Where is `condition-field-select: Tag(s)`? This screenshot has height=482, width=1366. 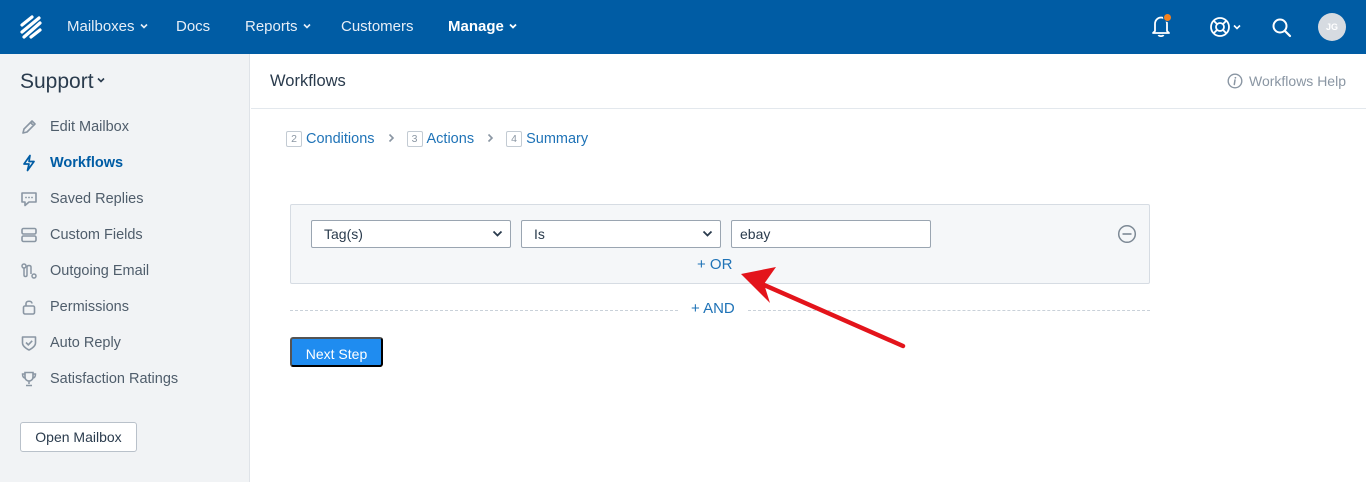 condition-field-select: Tag(s) is located at coordinates (411, 234).